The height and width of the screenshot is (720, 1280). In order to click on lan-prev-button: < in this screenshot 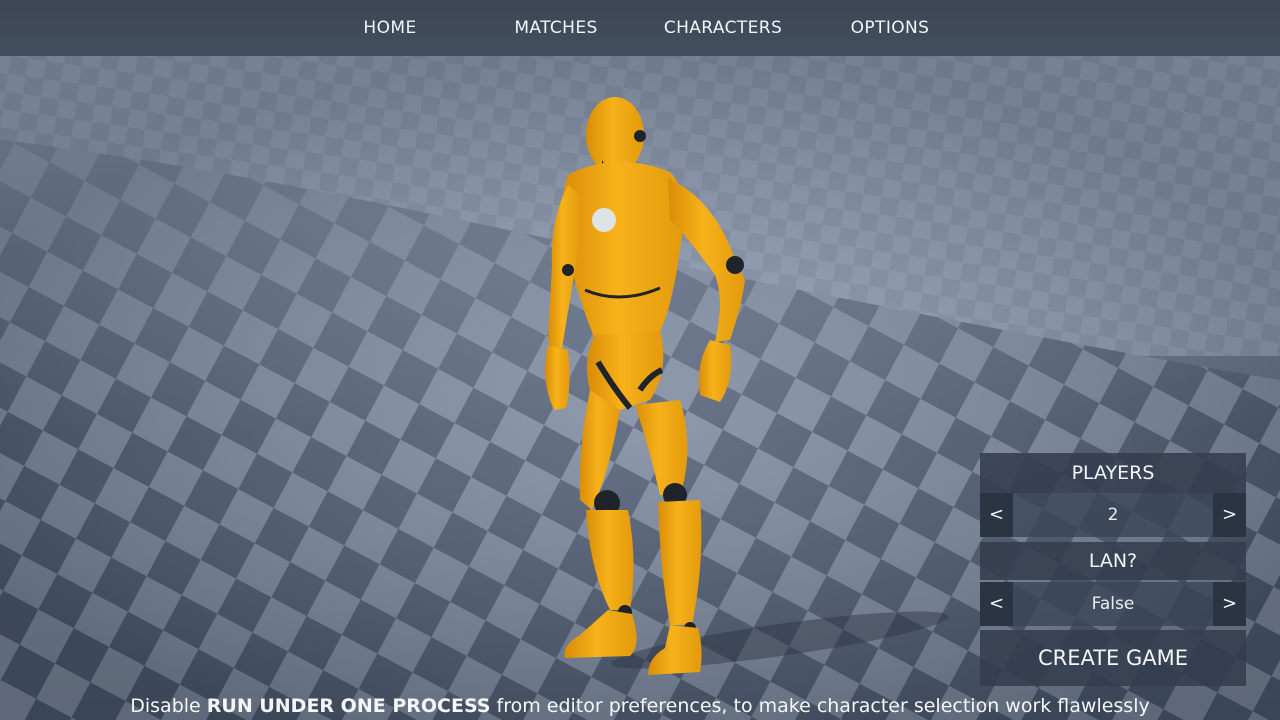, I will do `click(996, 604)`.